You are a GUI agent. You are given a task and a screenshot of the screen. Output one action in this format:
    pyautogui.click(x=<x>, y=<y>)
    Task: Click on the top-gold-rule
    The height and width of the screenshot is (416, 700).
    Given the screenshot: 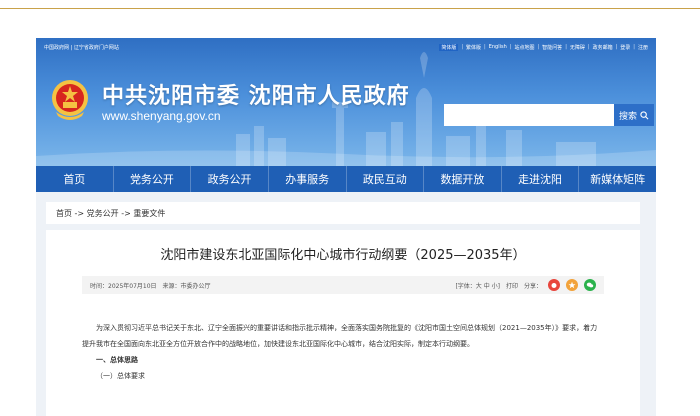 What is the action you would take?
    pyautogui.click(x=350, y=8)
    